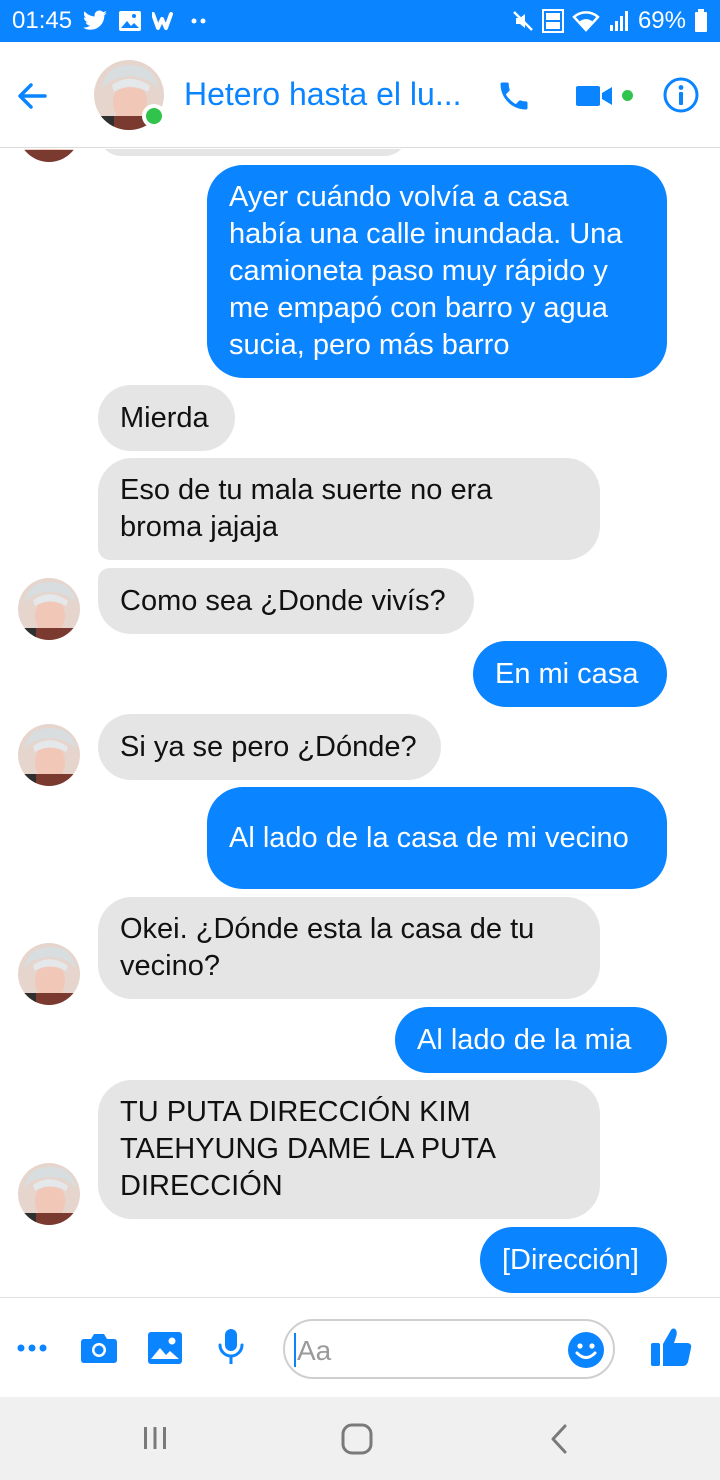 This screenshot has width=720, height=1480. I want to click on message-input-placeholder: Aa, so click(314, 1350).